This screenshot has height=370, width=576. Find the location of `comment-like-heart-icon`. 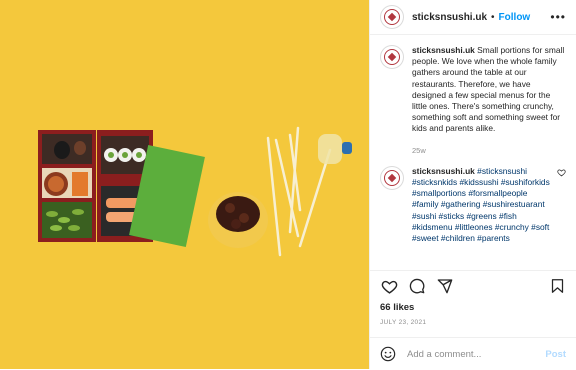

comment-like-heart-icon is located at coordinates (561, 205).